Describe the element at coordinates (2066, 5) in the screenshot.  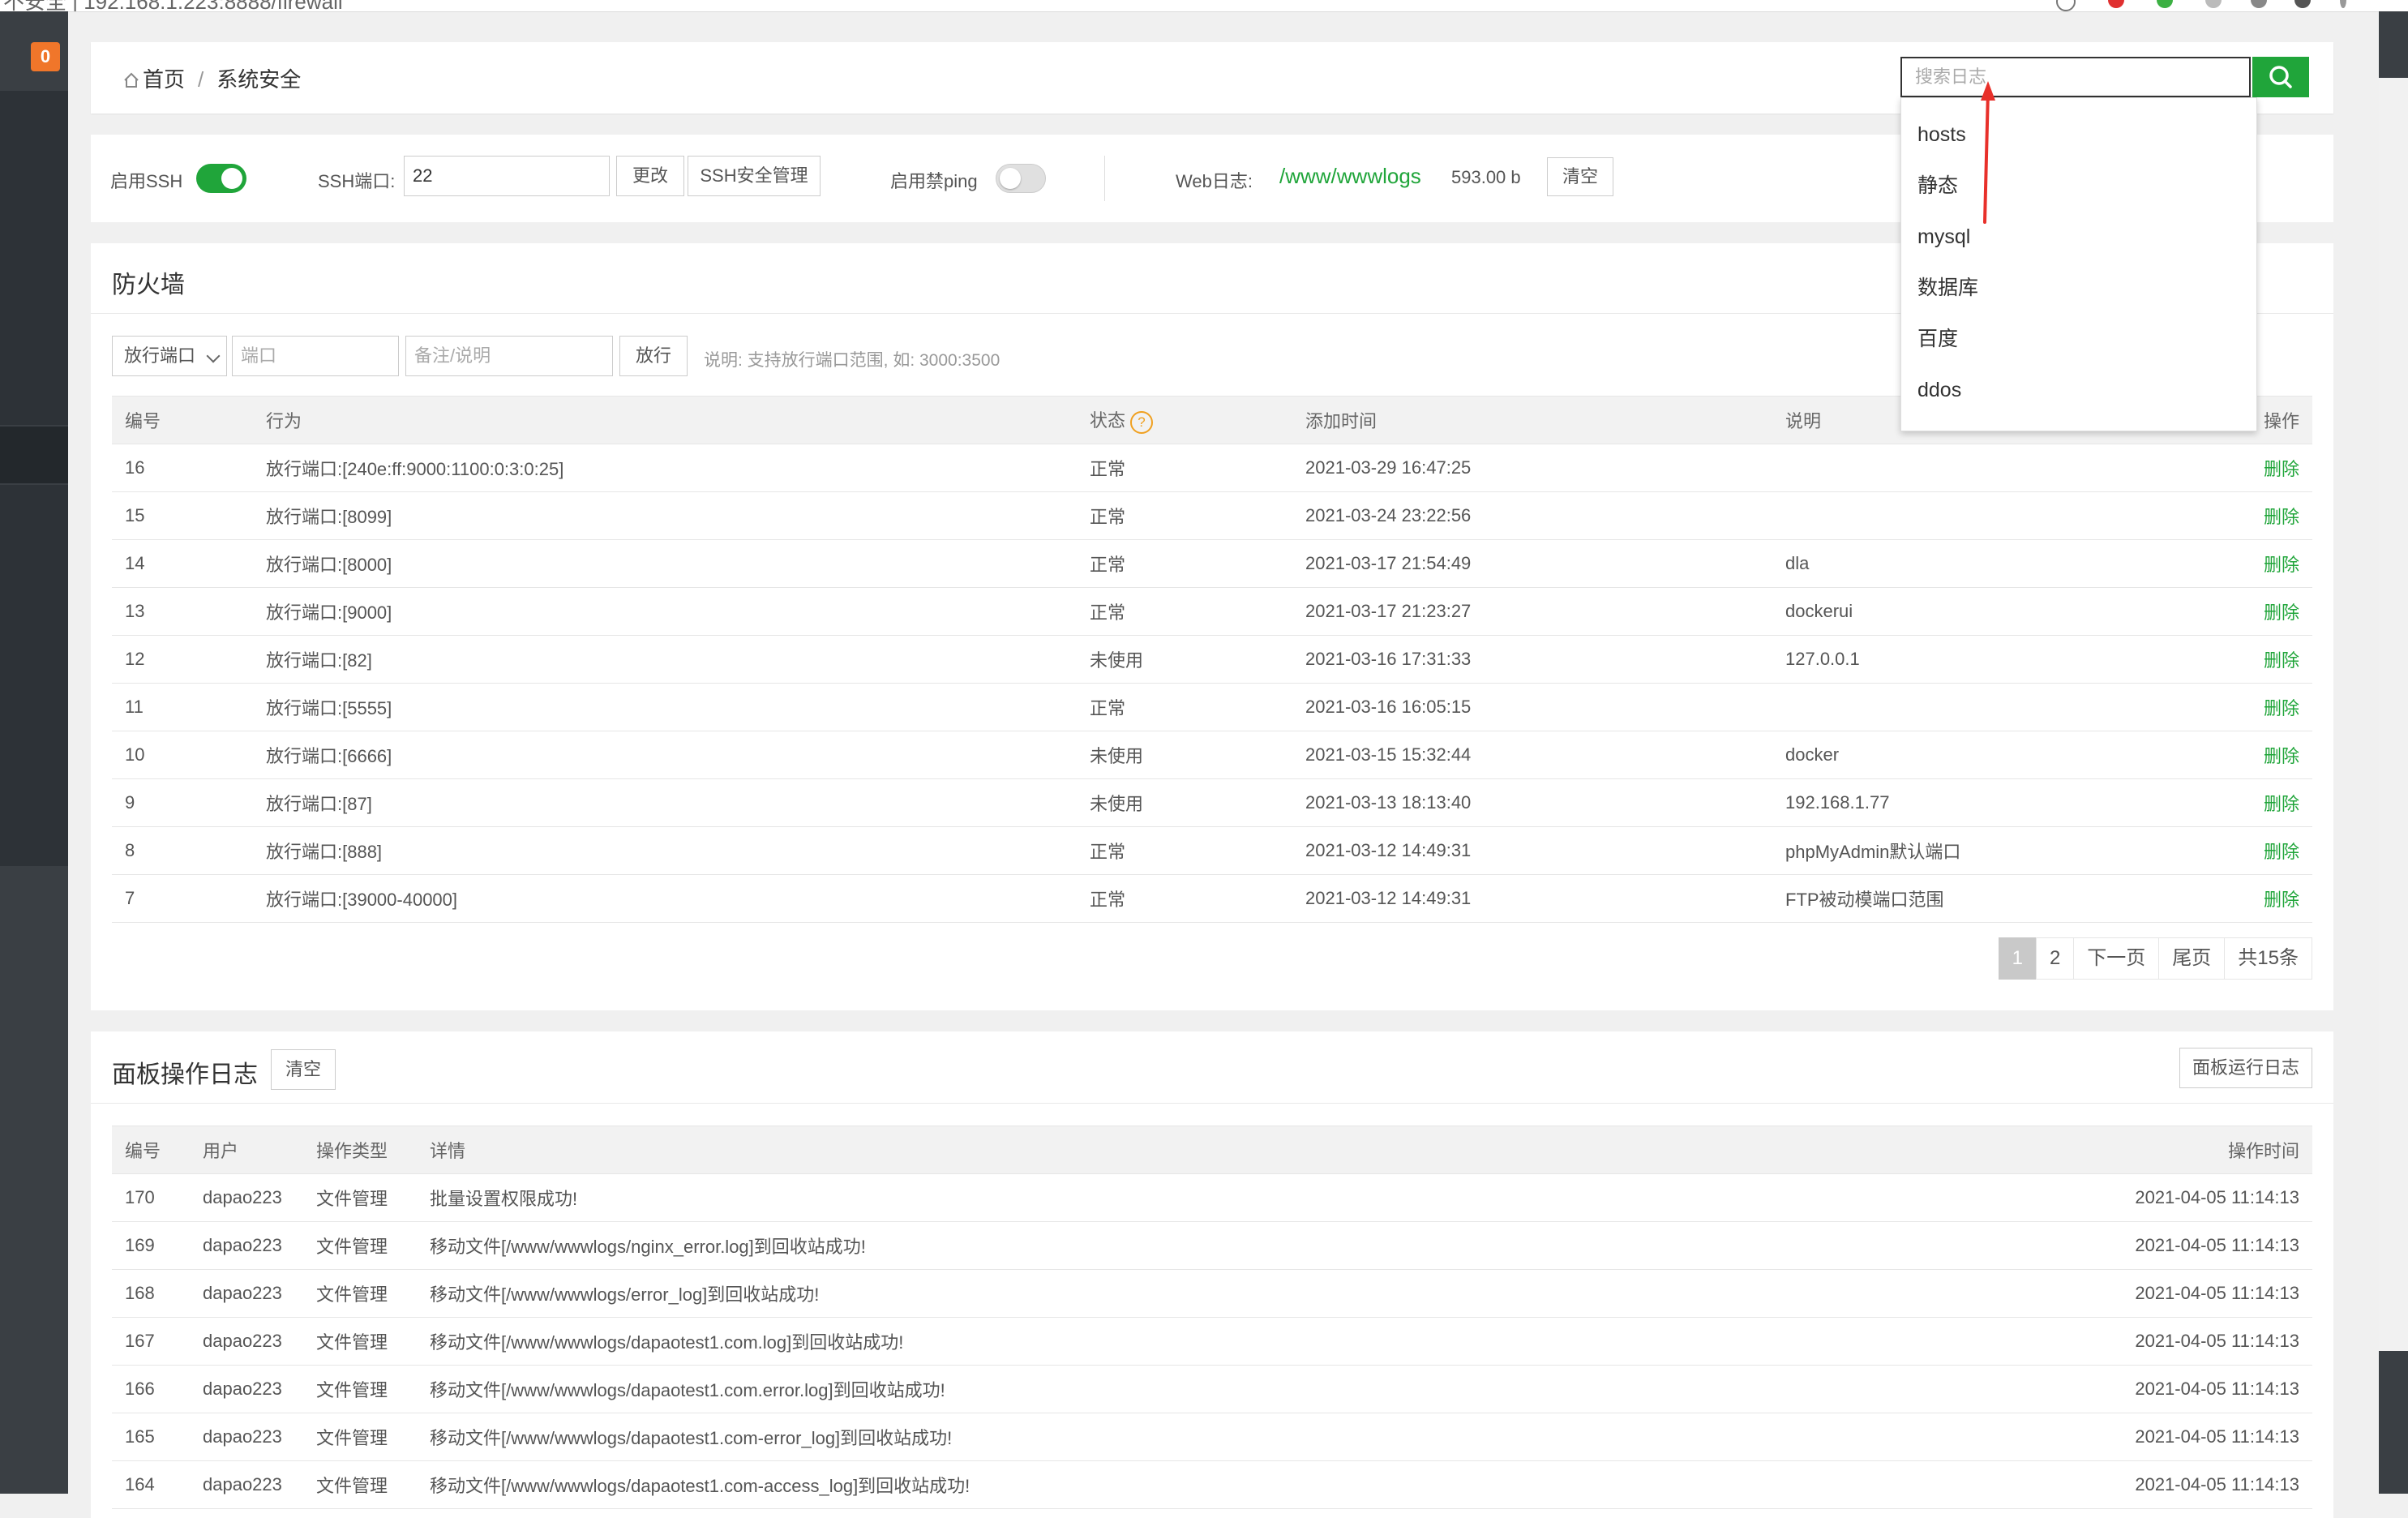
I see `bookmark-star-icon` at that location.